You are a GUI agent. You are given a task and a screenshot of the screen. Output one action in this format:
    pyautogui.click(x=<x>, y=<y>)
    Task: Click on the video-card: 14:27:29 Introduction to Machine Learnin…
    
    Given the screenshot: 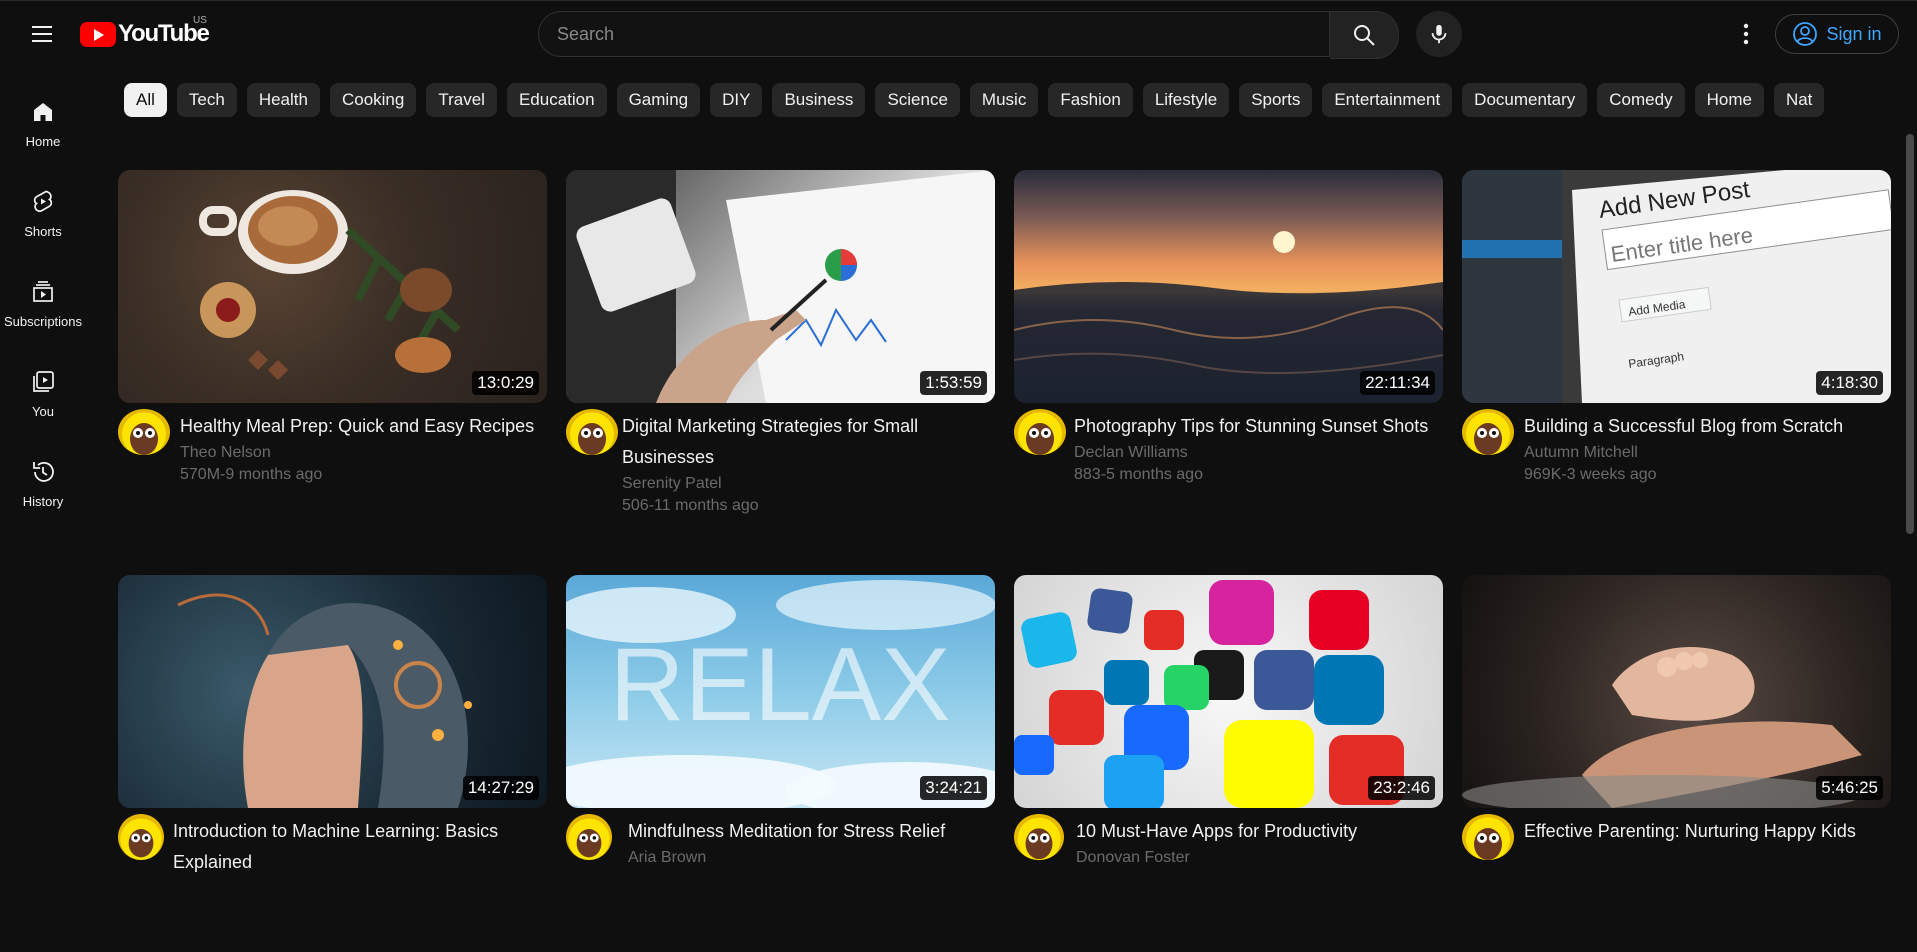 What is the action you would take?
    pyautogui.click(x=332, y=763)
    